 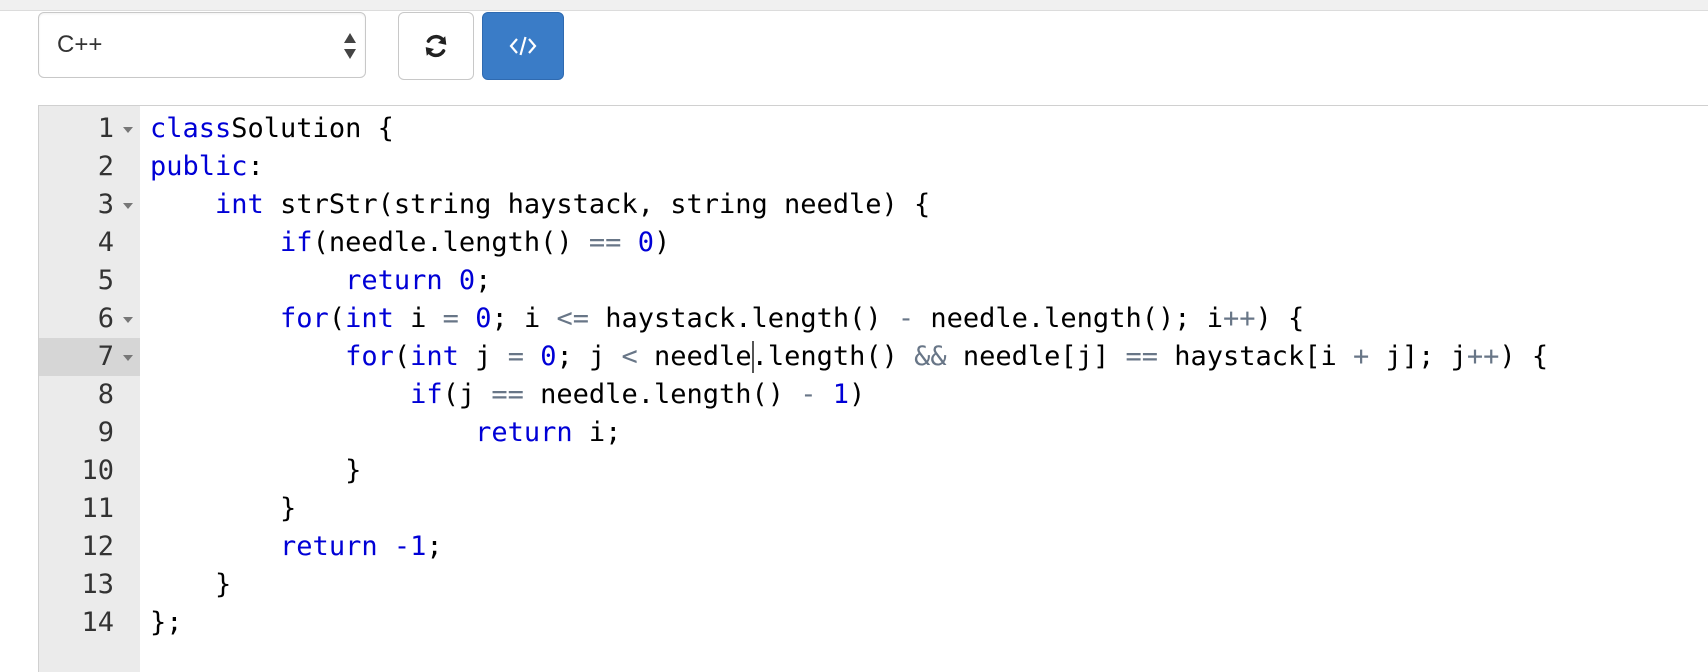 What do you see at coordinates (873, 471) in the screenshot?
I see `code-line: 10 }` at bounding box center [873, 471].